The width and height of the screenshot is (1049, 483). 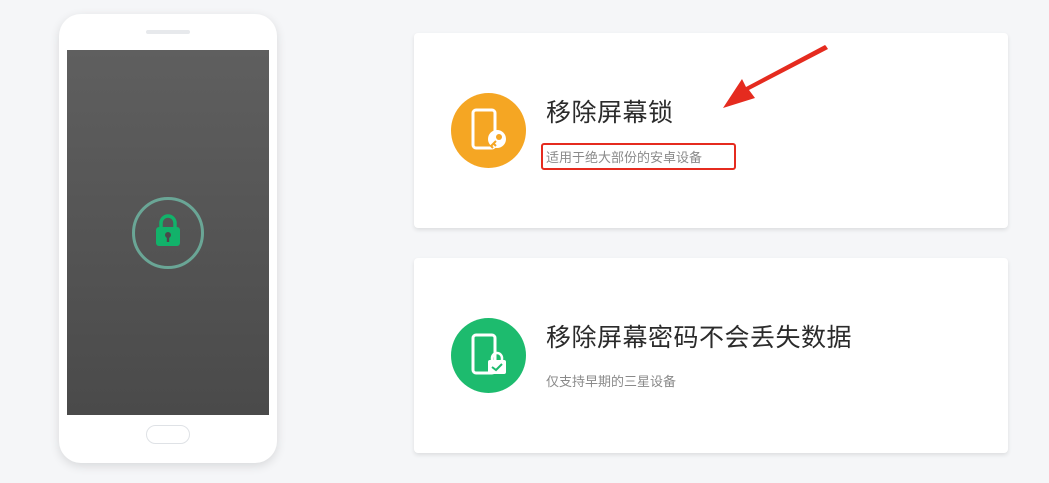 I want to click on annotation-arrow-icon, so click(x=775, y=79).